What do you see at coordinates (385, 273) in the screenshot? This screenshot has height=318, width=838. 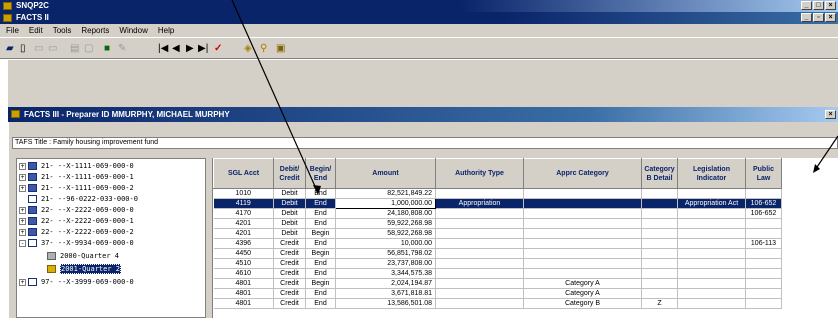 I see `cell-amount: 3,344,575.38` at bounding box center [385, 273].